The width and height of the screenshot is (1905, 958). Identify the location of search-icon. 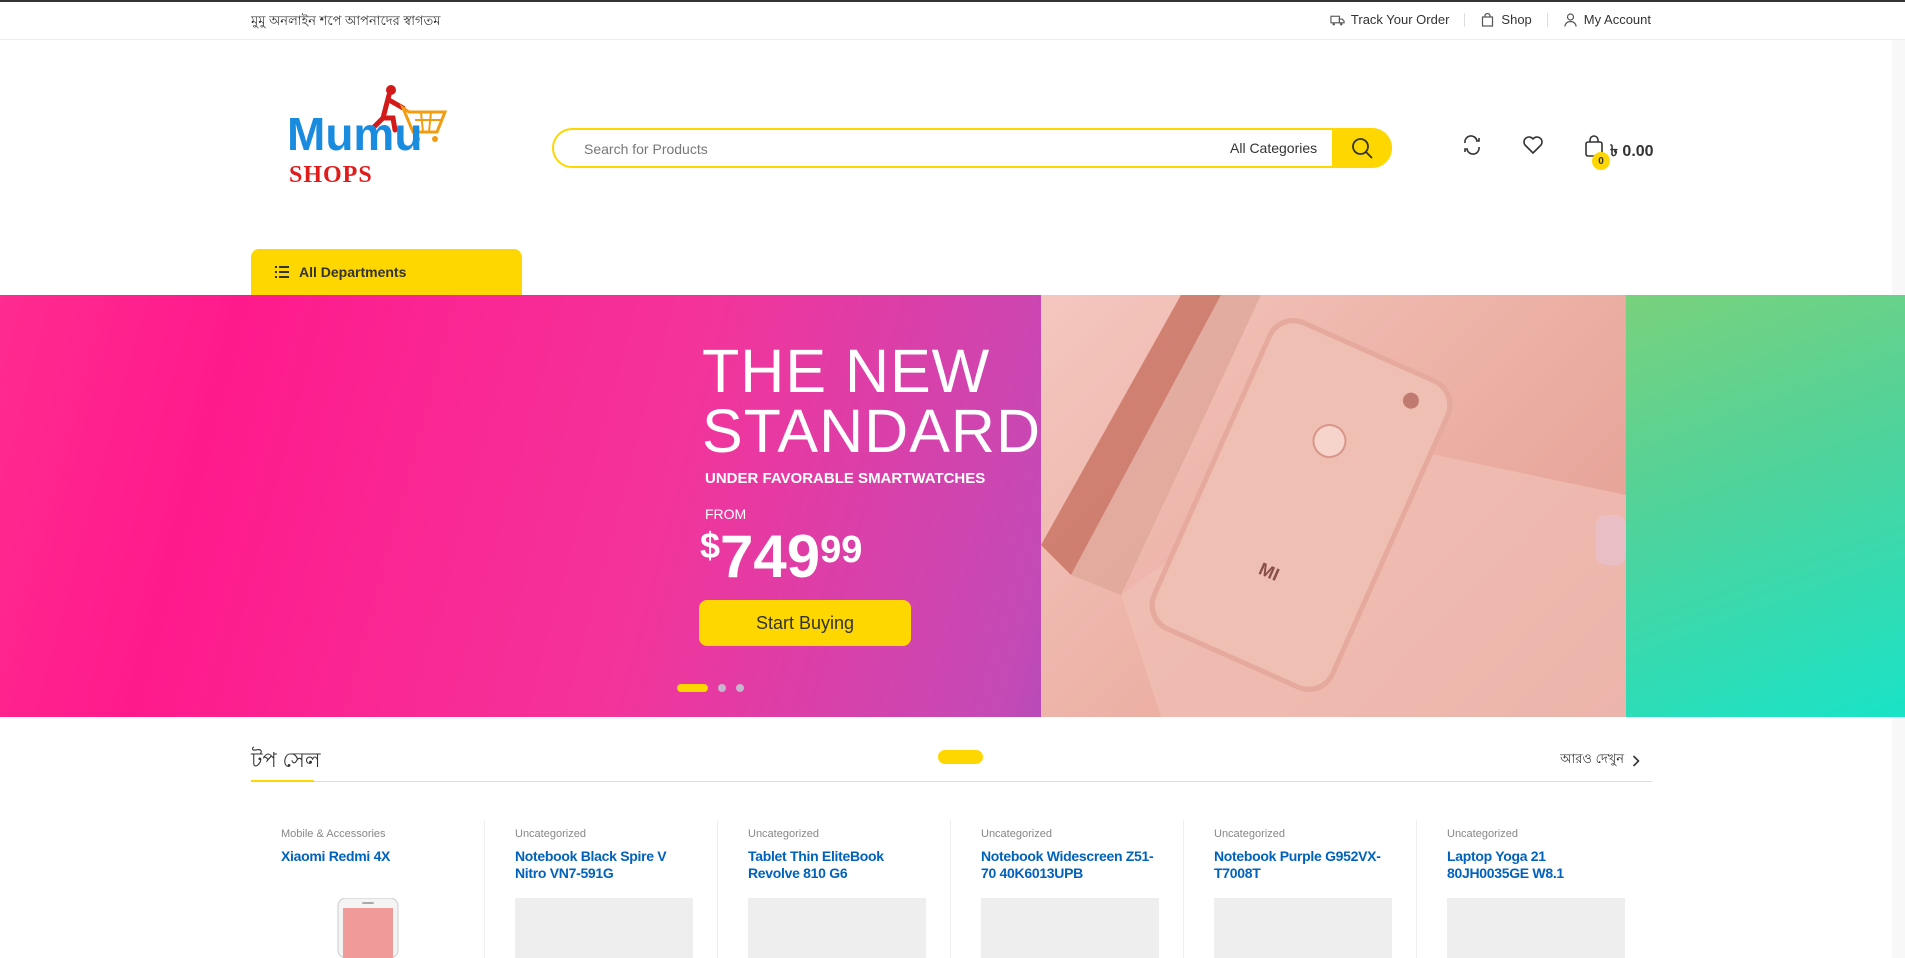
(1362, 148).